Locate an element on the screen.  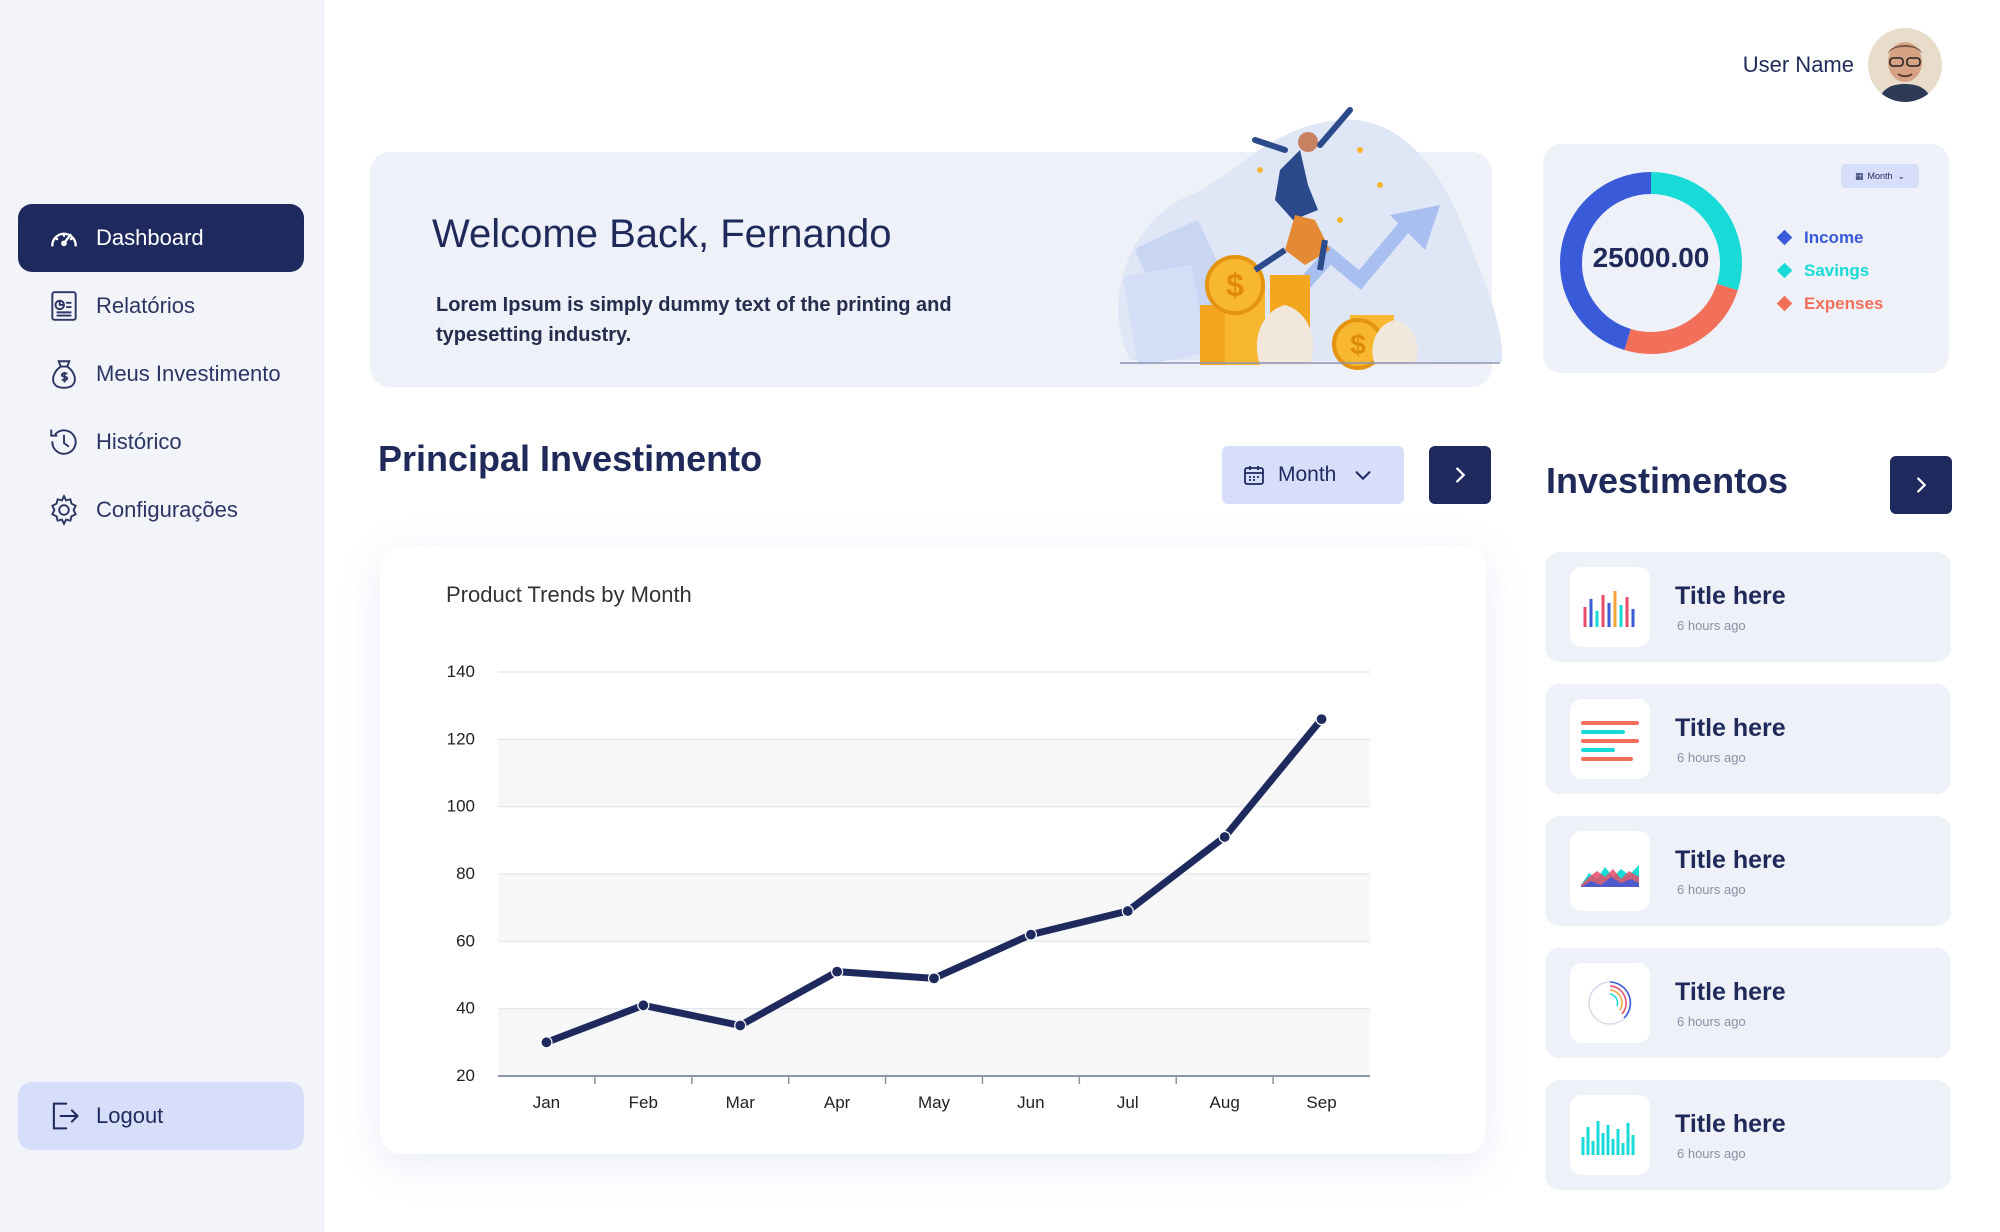
avatar is located at coordinates (1905, 65).